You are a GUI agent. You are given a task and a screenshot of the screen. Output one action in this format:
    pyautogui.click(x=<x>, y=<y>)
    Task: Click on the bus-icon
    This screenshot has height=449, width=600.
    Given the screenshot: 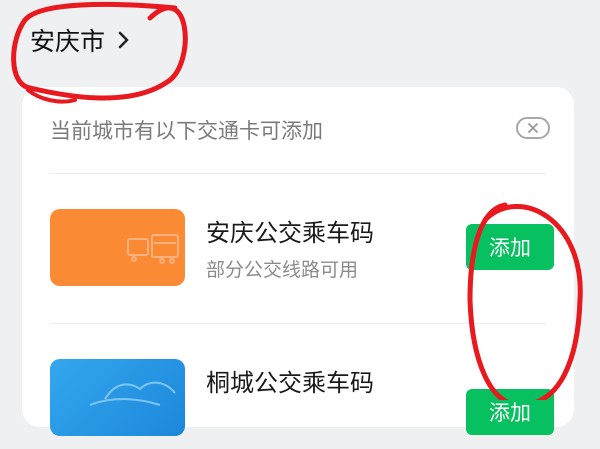 What is the action you would take?
    pyautogui.click(x=153, y=249)
    